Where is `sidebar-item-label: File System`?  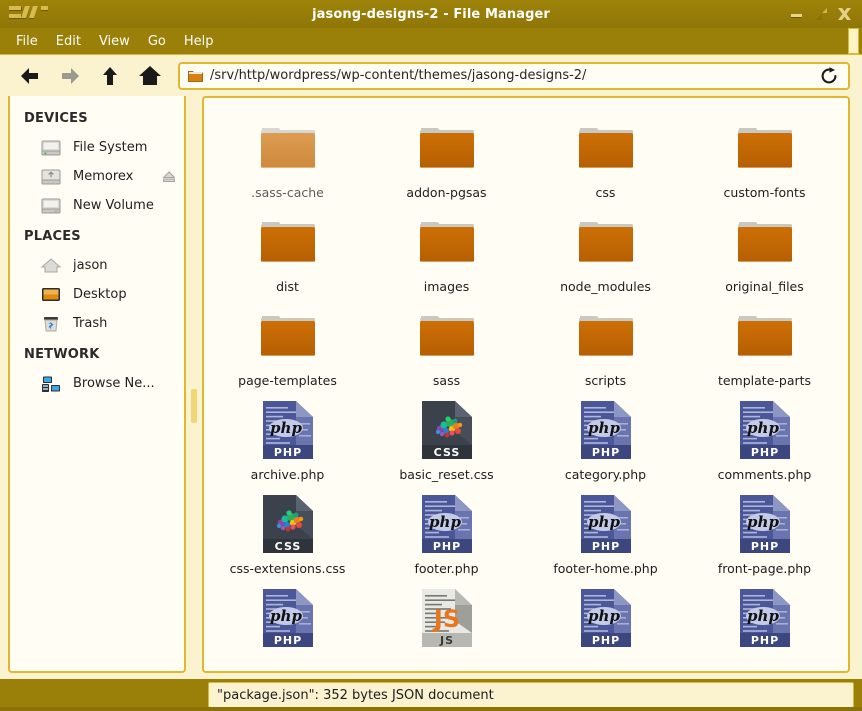 sidebar-item-label: File System is located at coordinates (110, 147).